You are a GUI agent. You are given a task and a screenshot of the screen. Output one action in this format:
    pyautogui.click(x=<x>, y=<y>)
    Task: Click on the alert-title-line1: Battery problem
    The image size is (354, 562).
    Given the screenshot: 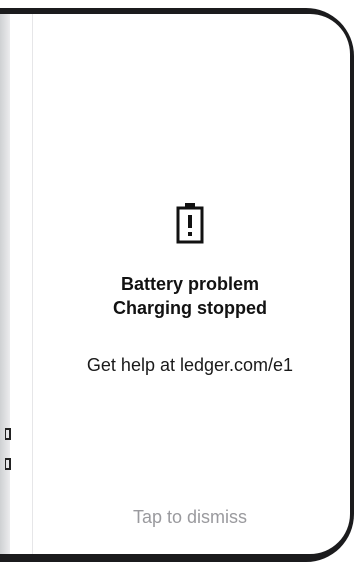 What is the action you would take?
    pyautogui.click(x=190, y=284)
    